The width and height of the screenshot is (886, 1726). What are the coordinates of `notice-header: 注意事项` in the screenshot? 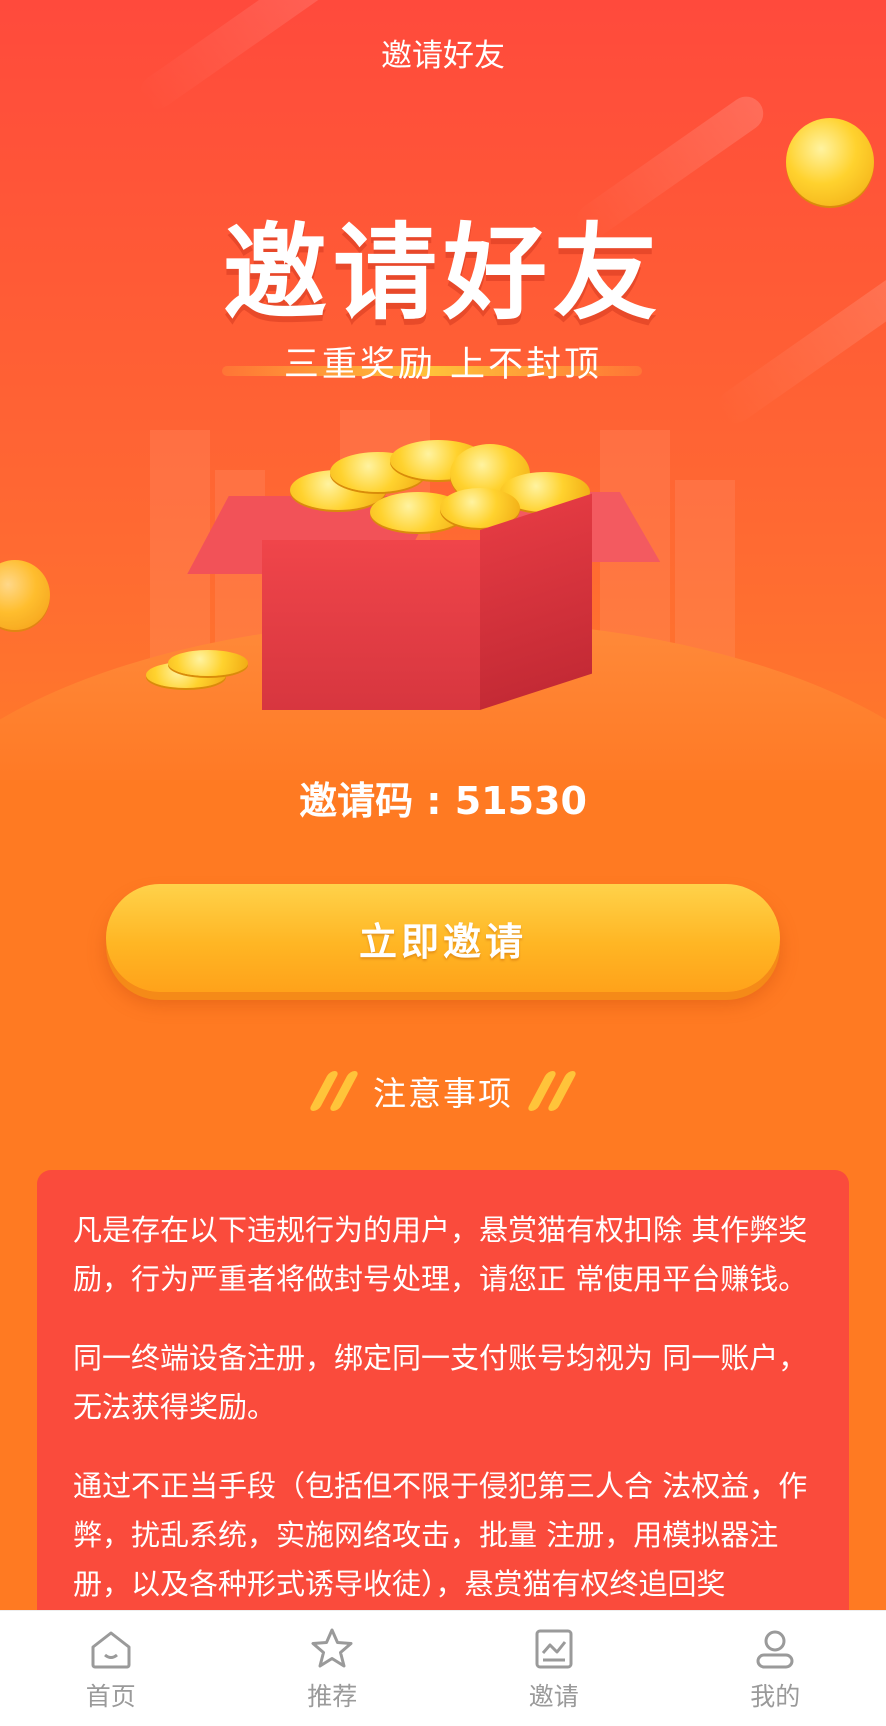 It's located at (443, 1091).